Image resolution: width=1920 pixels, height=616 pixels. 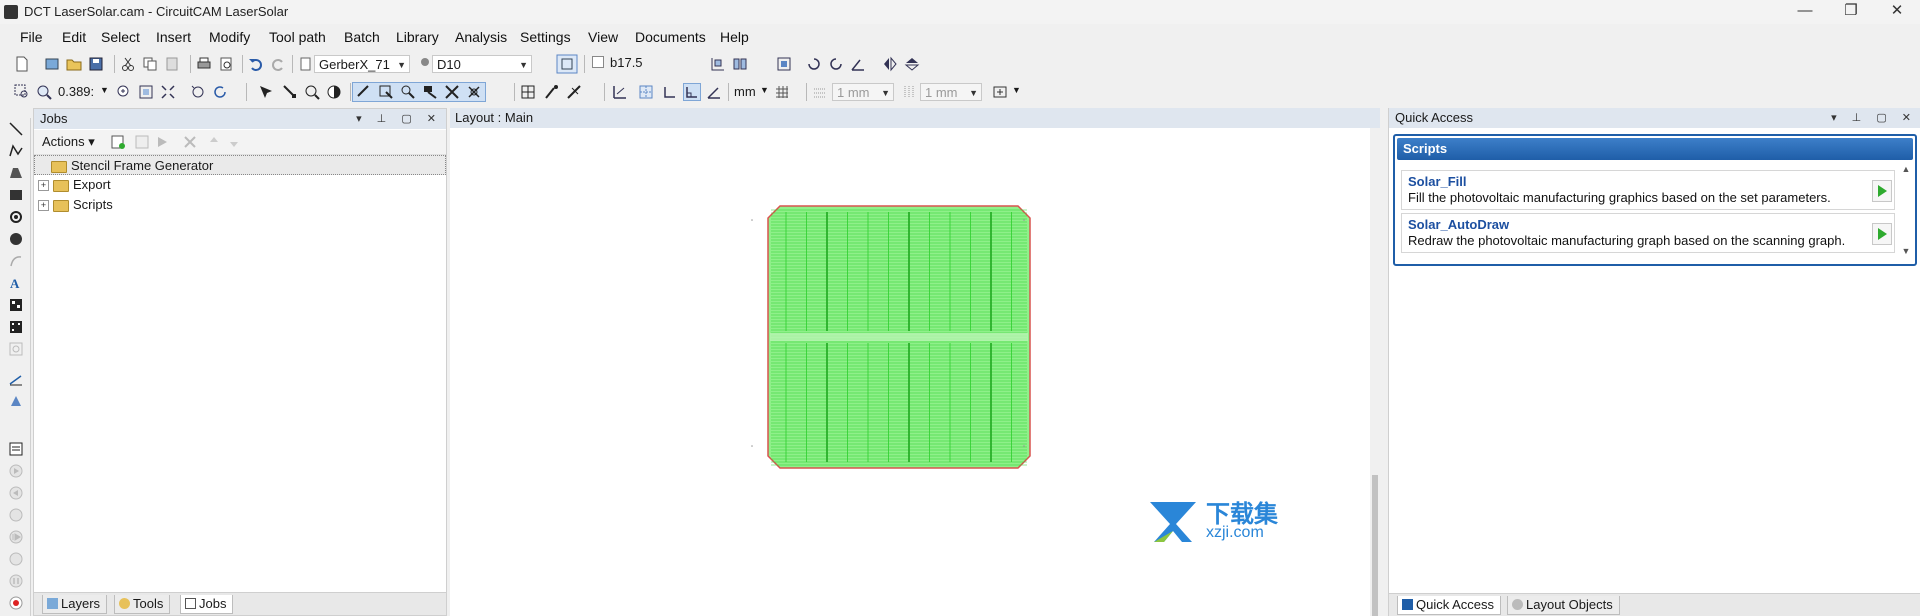 What do you see at coordinates (214, 142) in the screenshot?
I see `move-up-icon` at bounding box center [214, 142].